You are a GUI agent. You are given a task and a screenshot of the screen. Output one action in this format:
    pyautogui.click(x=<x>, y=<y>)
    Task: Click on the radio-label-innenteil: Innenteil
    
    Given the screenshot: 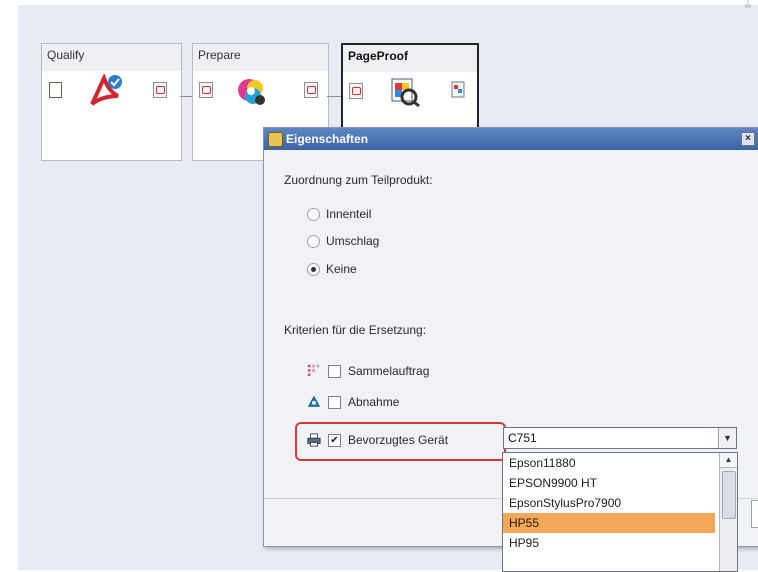 What is the action you would take?
    pyautogui.click(x=349, y=214)
    